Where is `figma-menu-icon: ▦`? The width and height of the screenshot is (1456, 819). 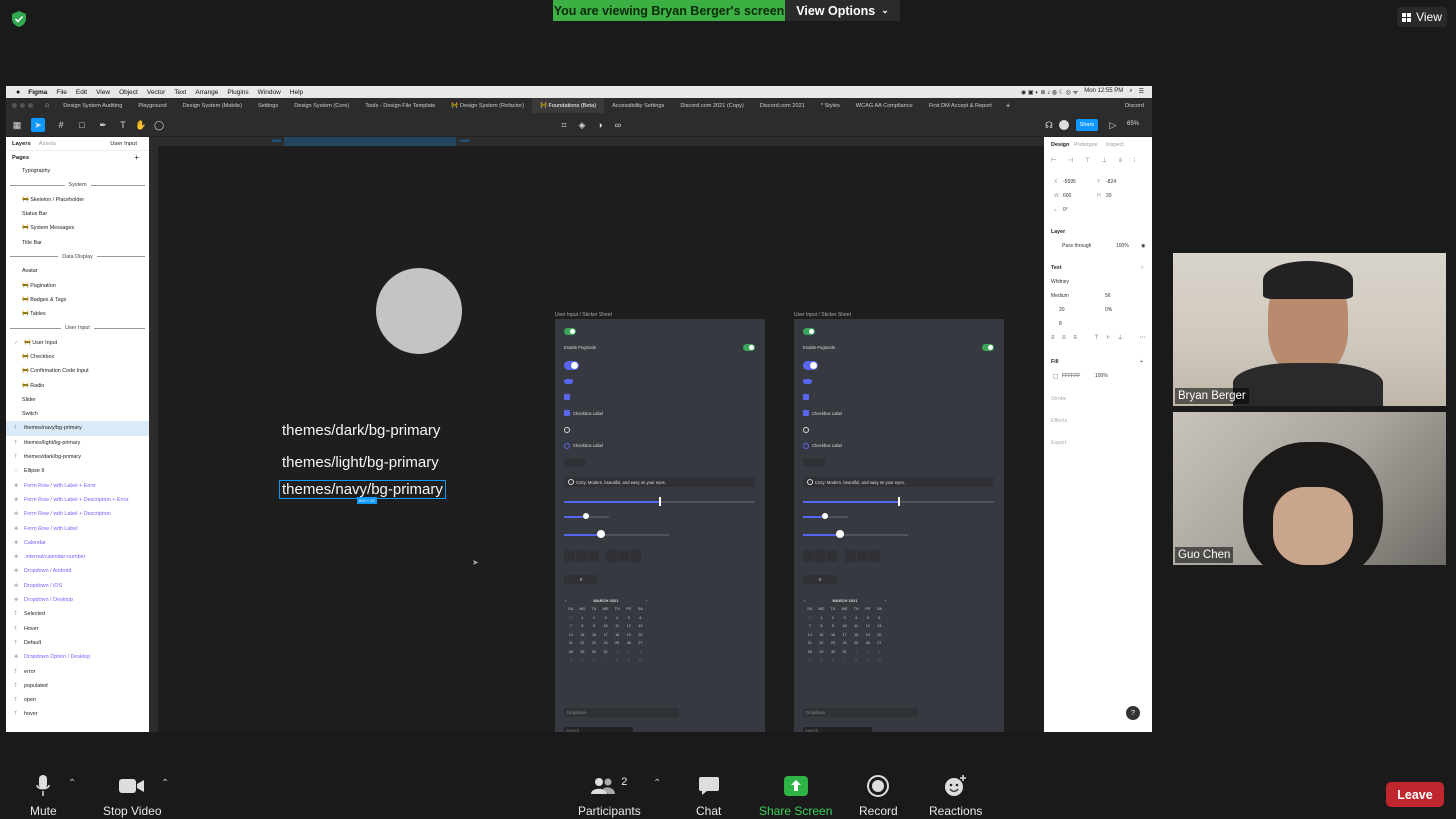 figma-menu-icon: ▦ is located at coordinates (17, 125).